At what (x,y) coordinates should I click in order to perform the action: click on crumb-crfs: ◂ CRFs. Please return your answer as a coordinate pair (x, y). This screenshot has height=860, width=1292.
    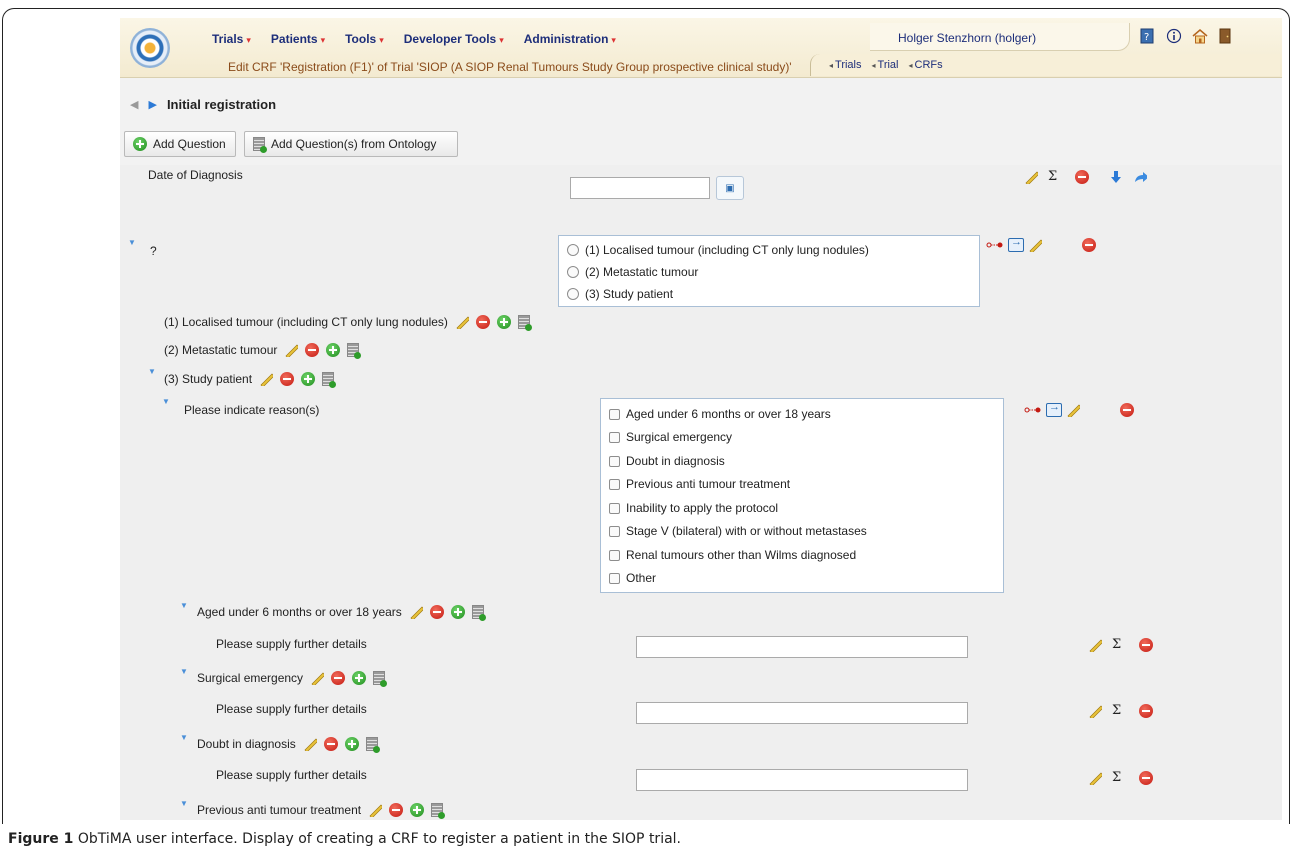
    Looking at the image, I should click on (926, 67).